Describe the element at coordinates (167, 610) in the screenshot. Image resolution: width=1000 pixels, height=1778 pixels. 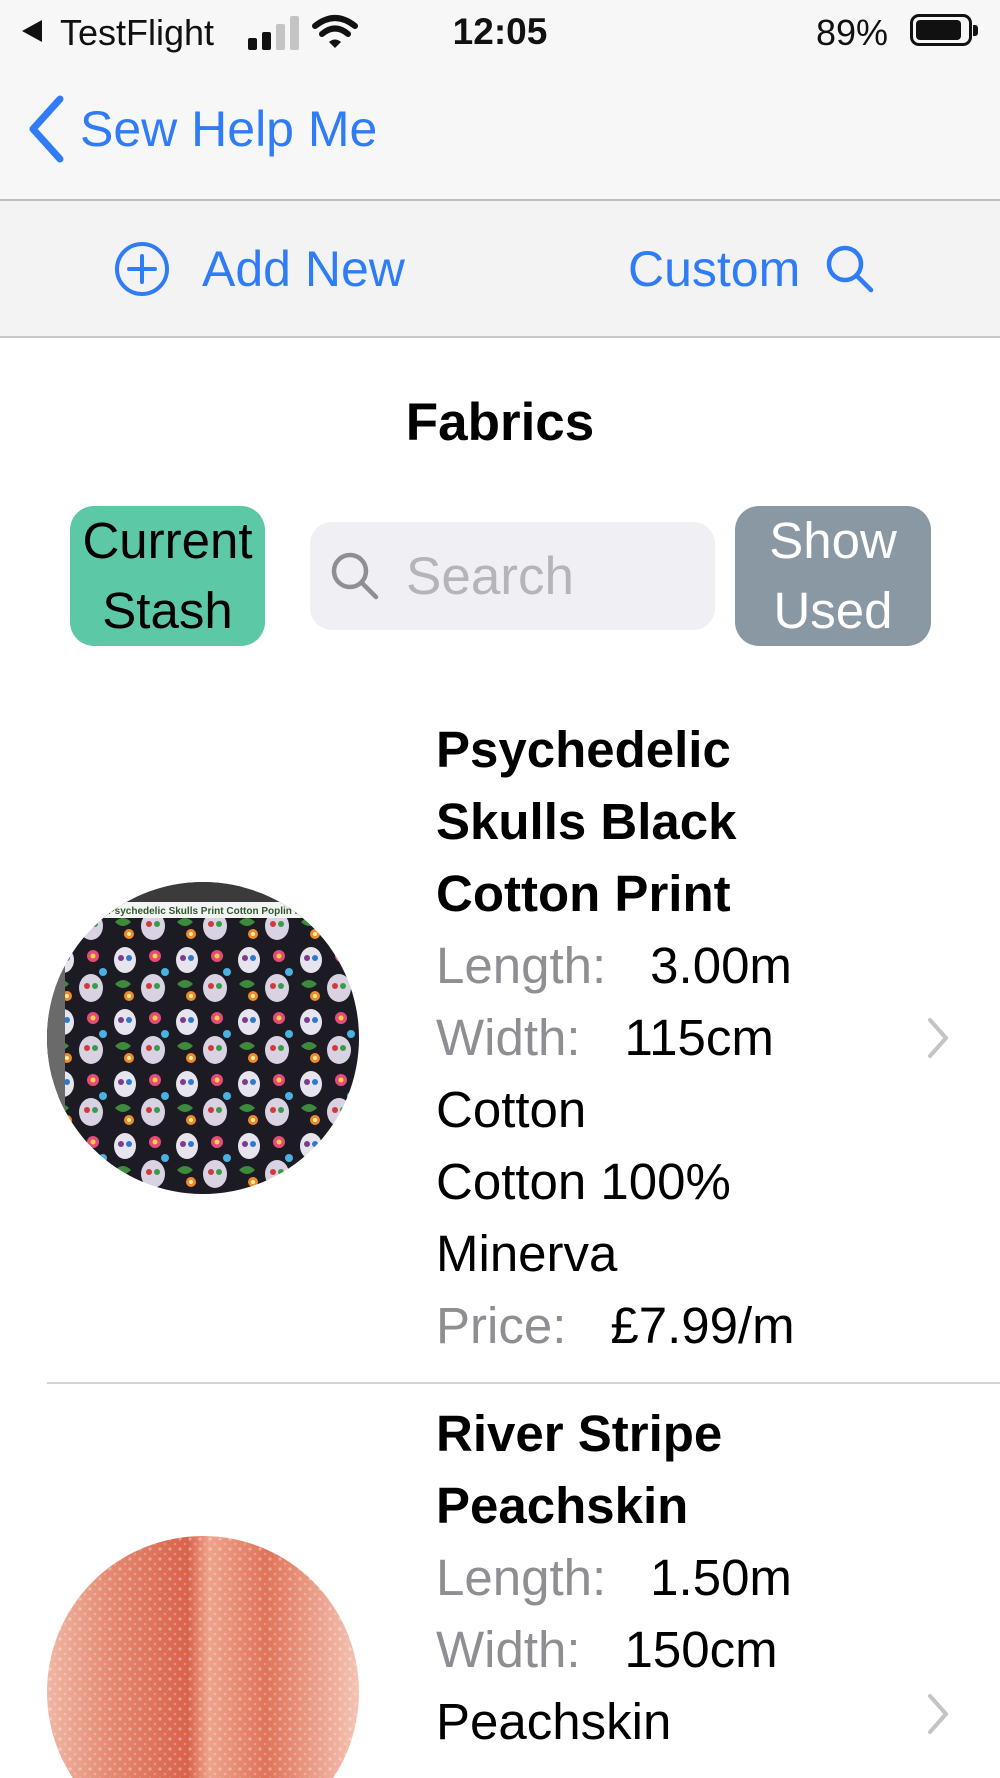
I see `current-stash-label-line2: Stash` at that location.